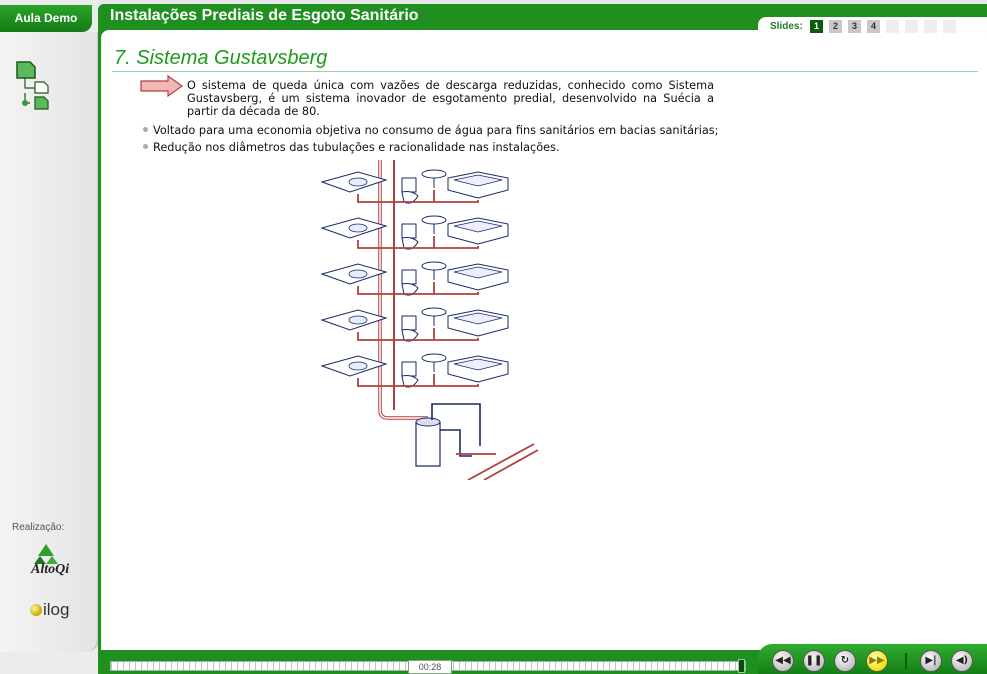  I want to click on ilog-logo-text: ilog, so click(56, 609).